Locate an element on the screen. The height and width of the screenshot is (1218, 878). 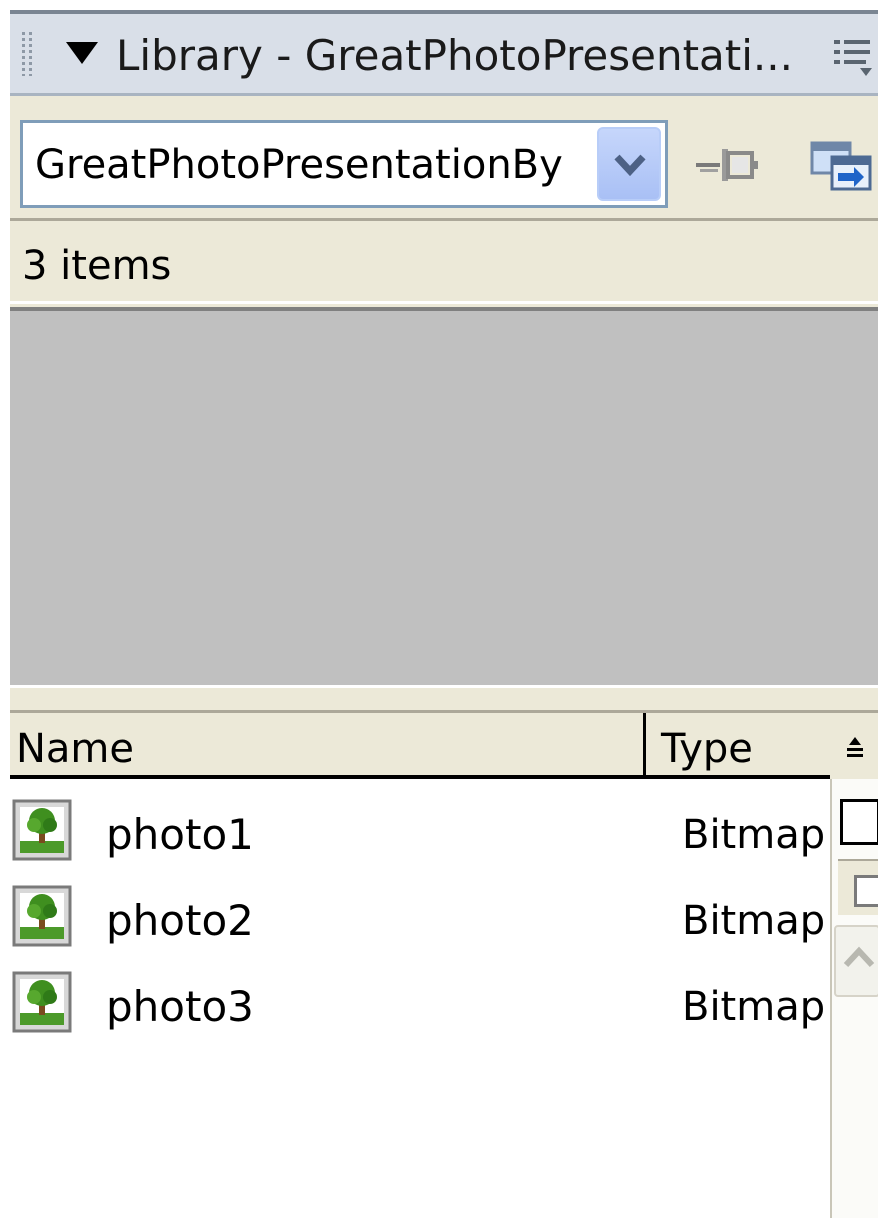
document-select-value: GreatPhotoPresentationBy is located at coordinates (299, 165).